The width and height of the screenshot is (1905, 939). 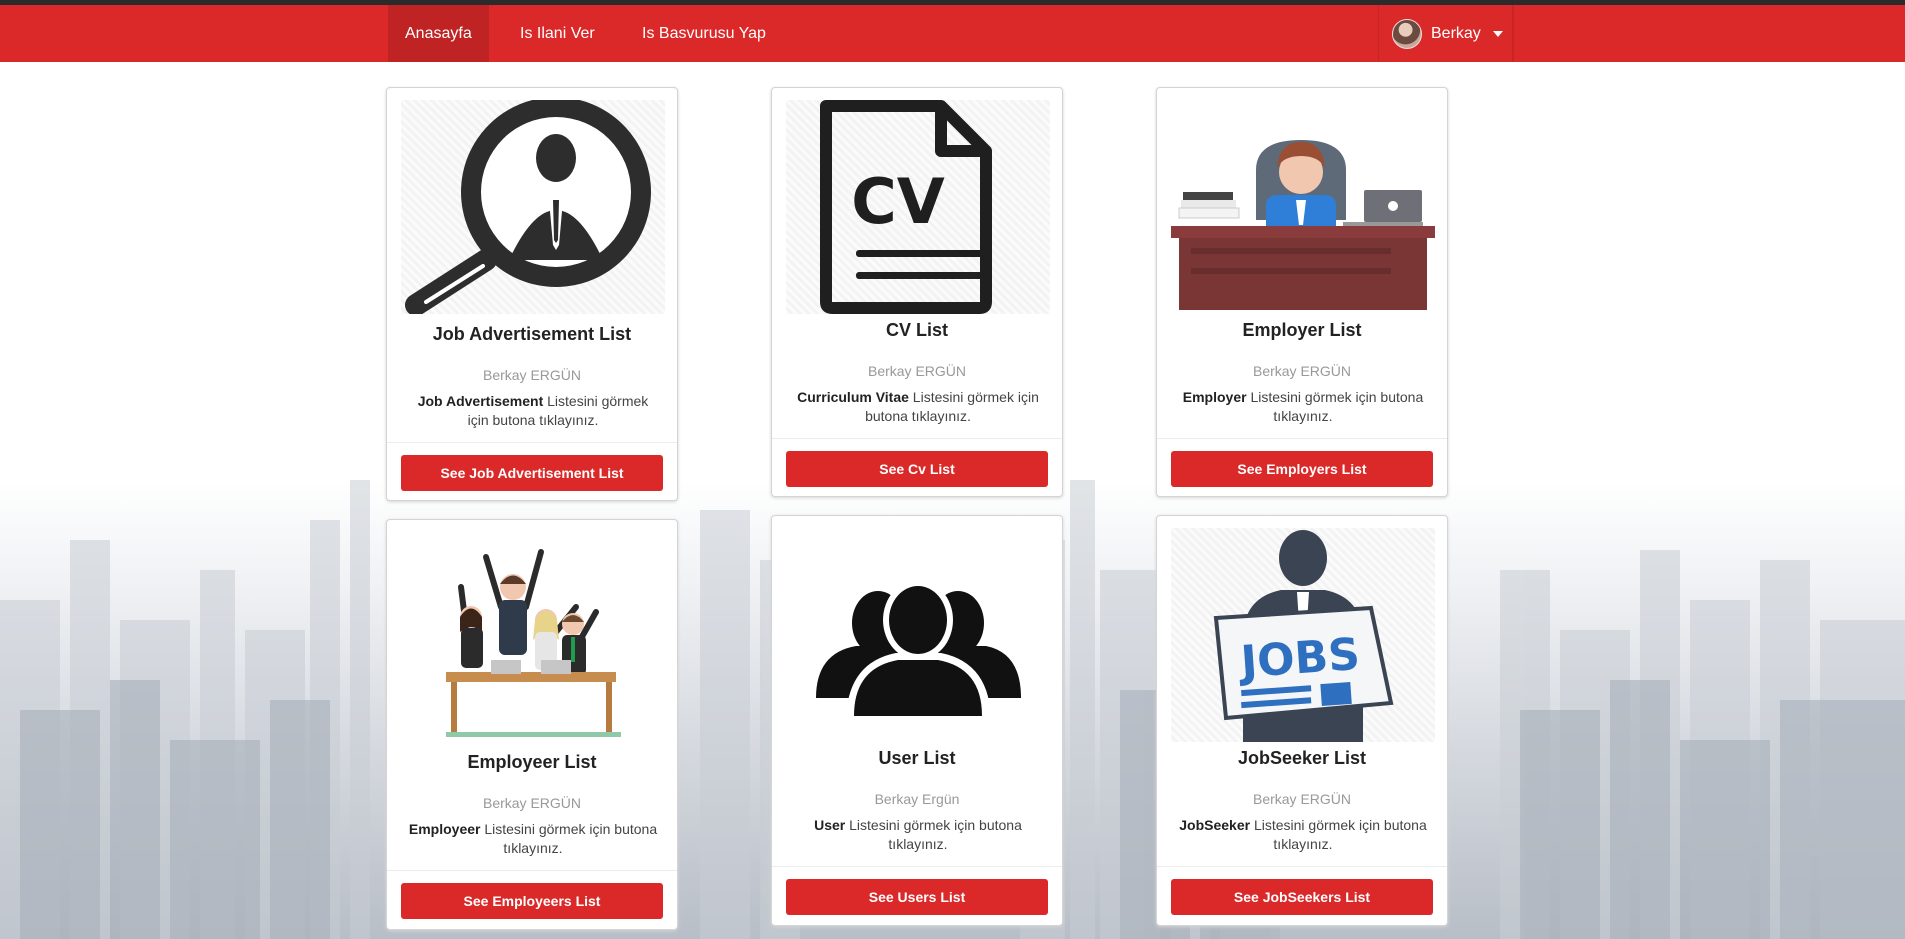 I want to click on team-celebrate-icon, so click(x=533, y=643).